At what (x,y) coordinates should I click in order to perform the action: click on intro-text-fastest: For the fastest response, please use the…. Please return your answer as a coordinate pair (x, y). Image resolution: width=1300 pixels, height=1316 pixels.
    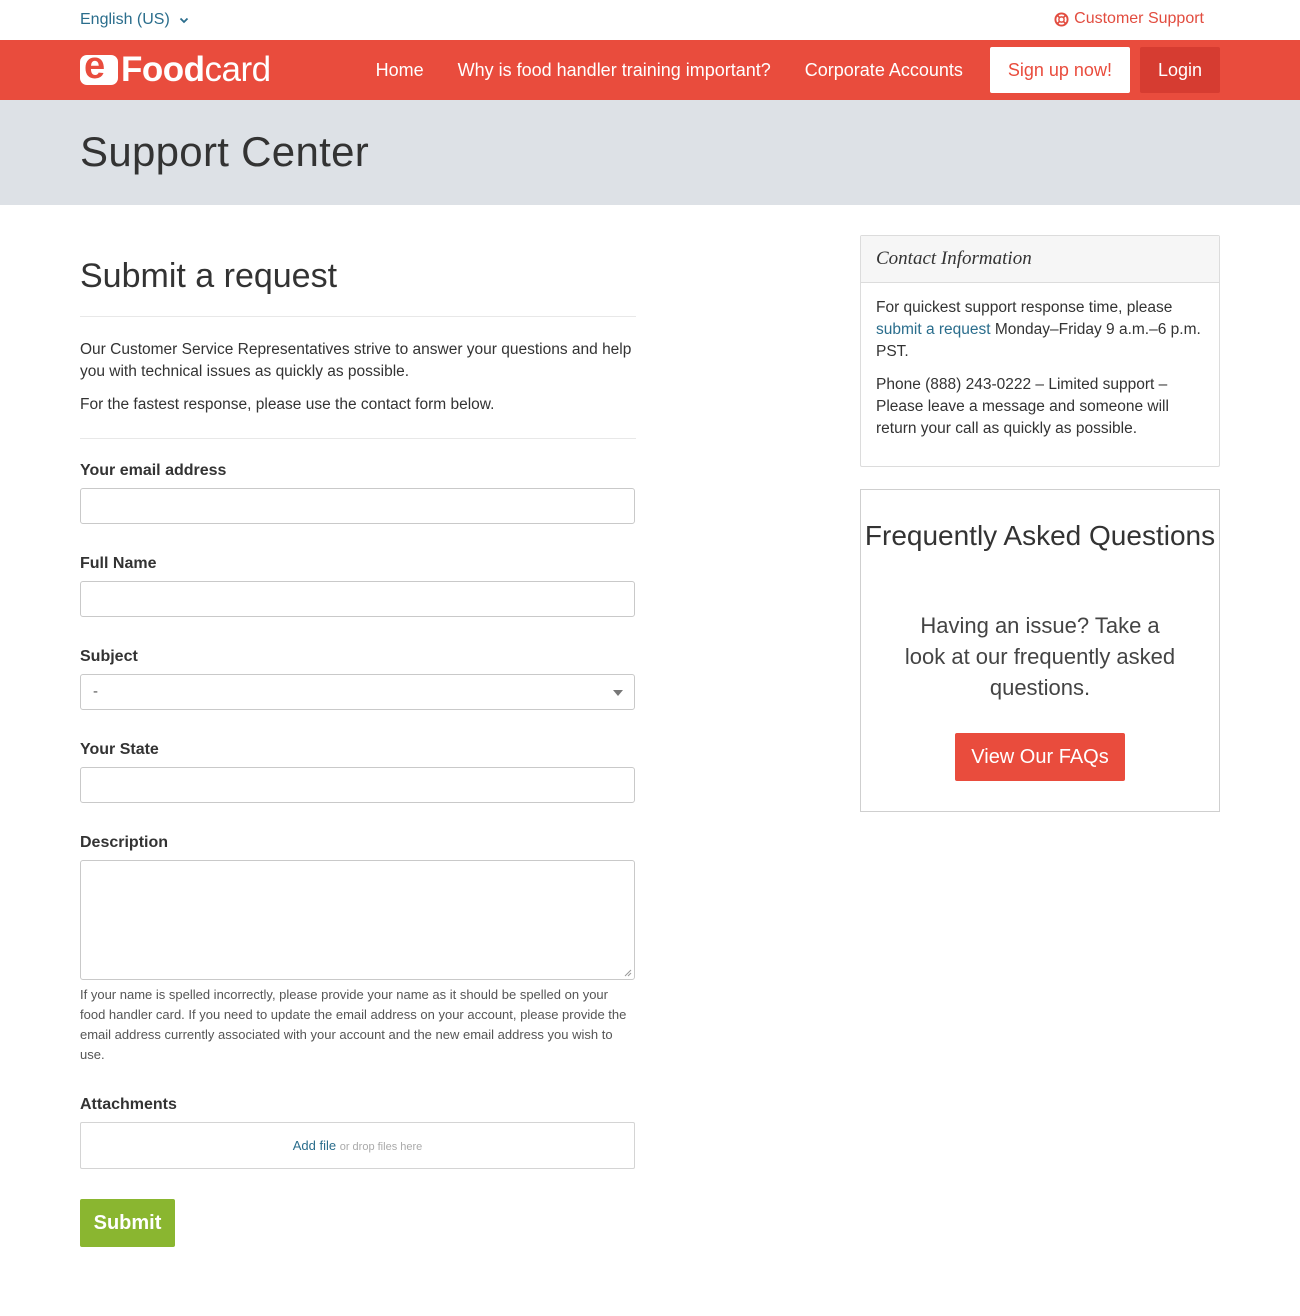
    Looking at the image, I should click on (287, 404).